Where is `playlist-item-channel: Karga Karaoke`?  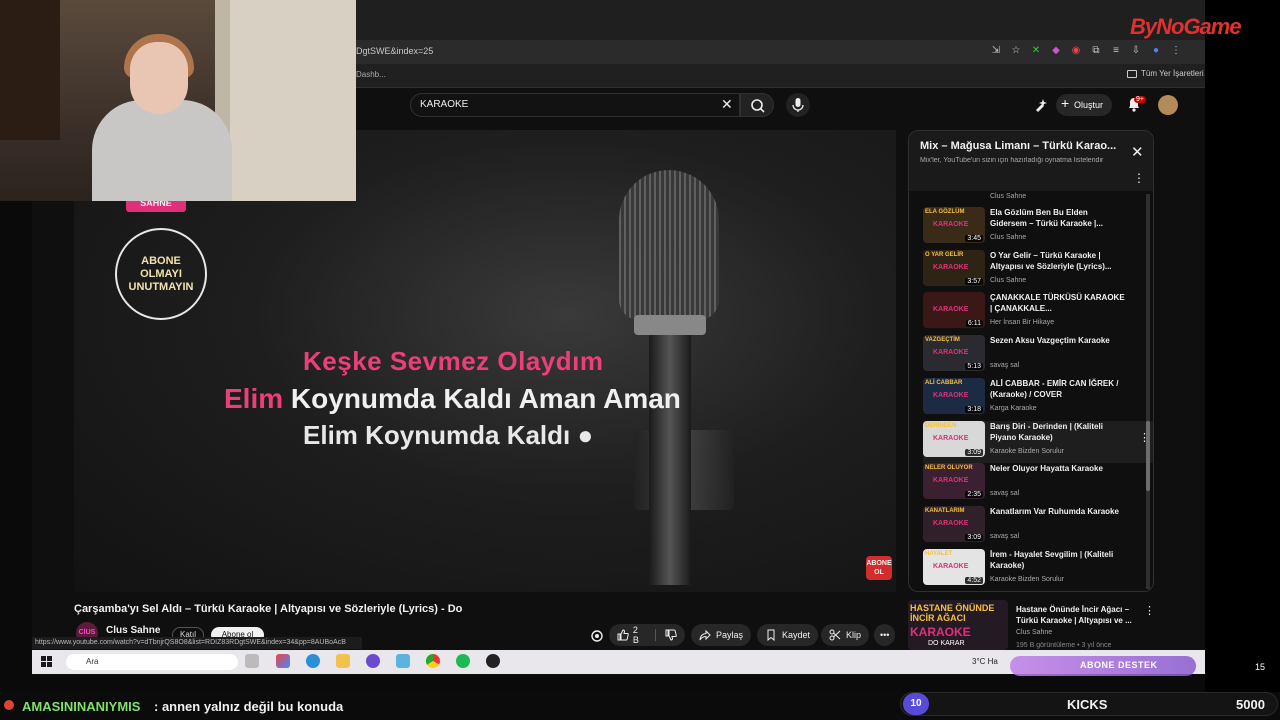
playlist-item-channel: Karga Karaoke is located at coordinates (1013, 408).